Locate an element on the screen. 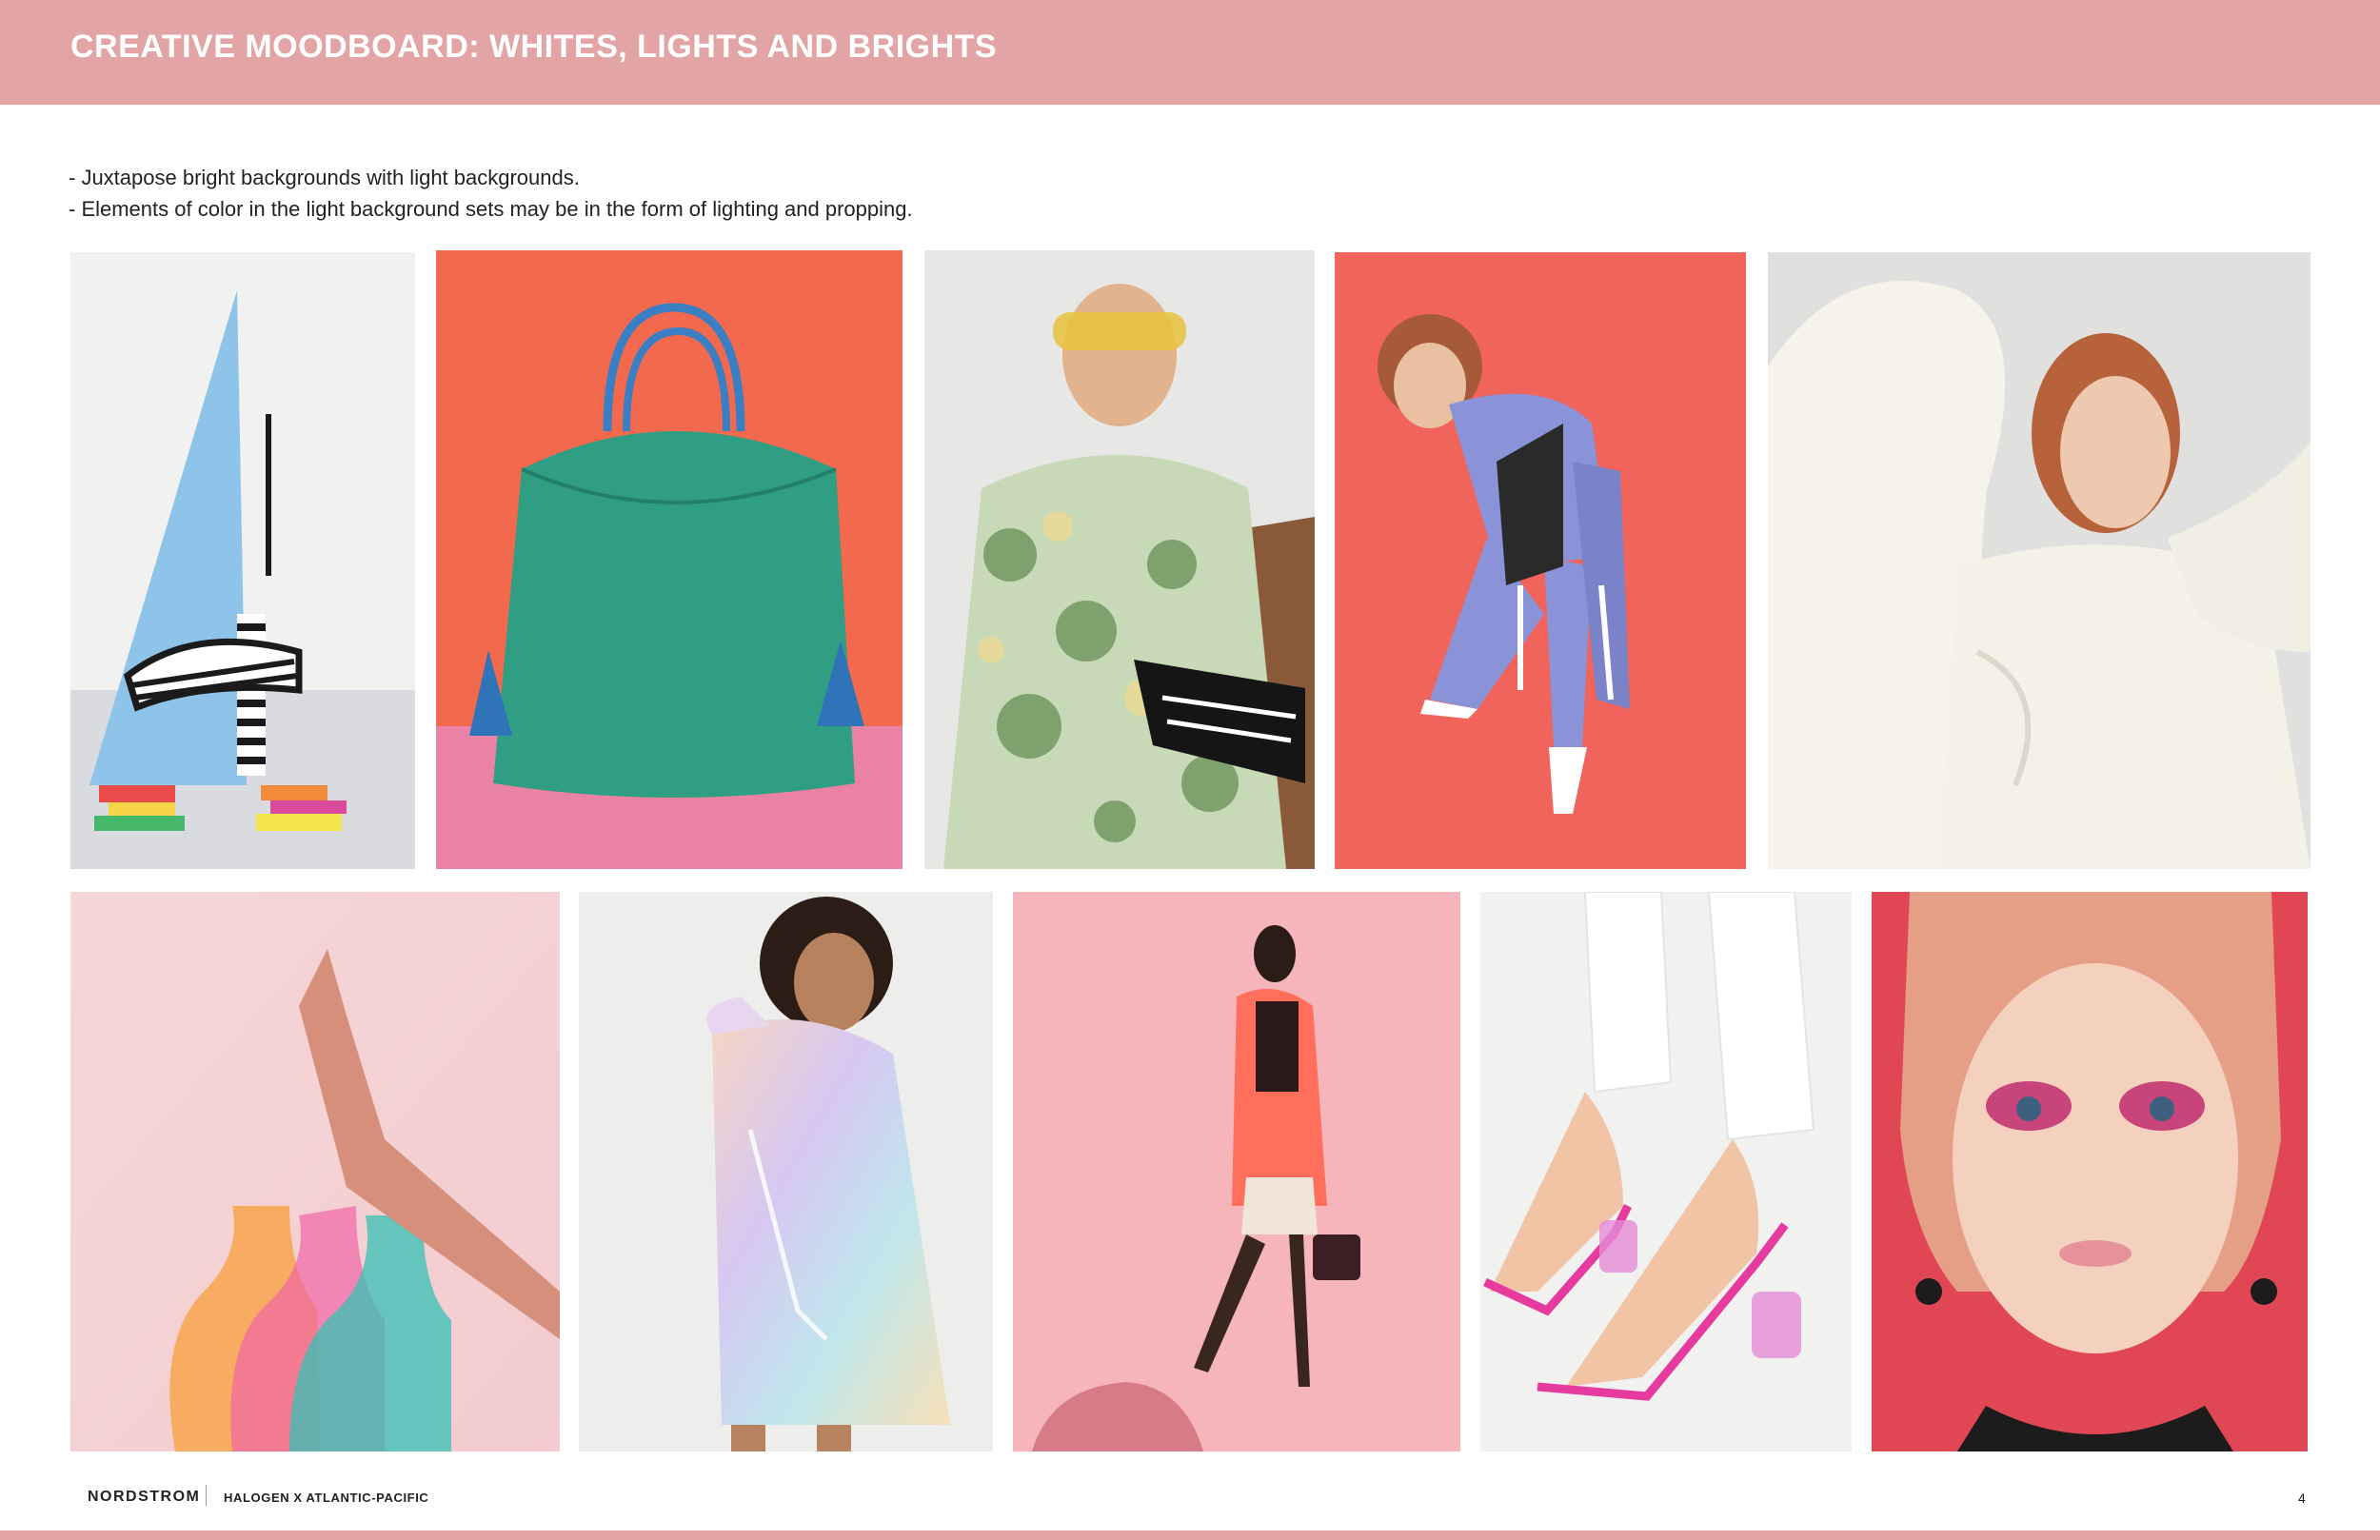 This screenshot has width=2380, height=1540. page-number: 4 is located at coordinates (2302, 1498).